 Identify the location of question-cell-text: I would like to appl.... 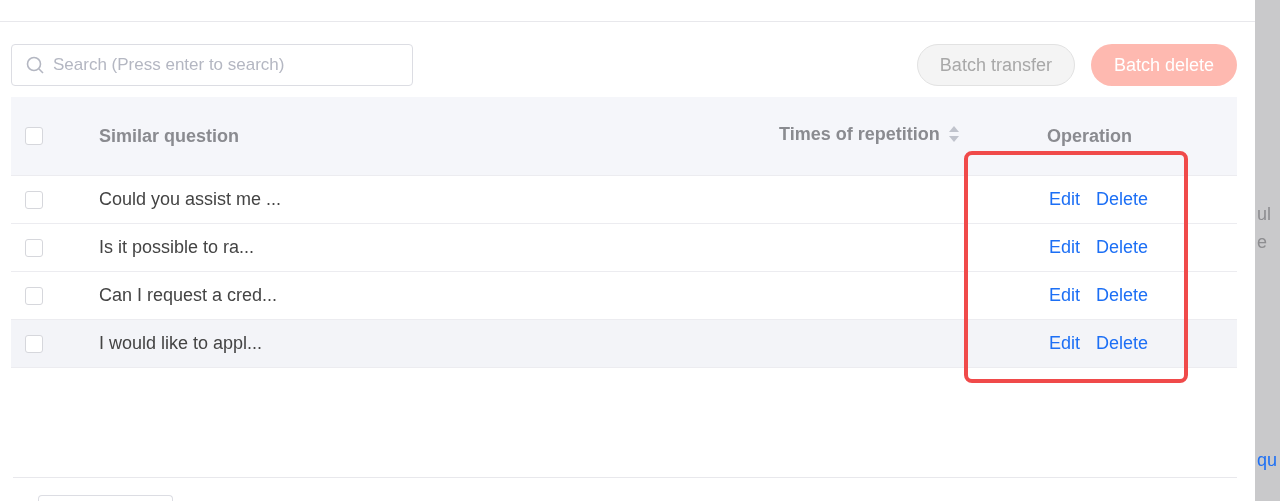
(181, 343).